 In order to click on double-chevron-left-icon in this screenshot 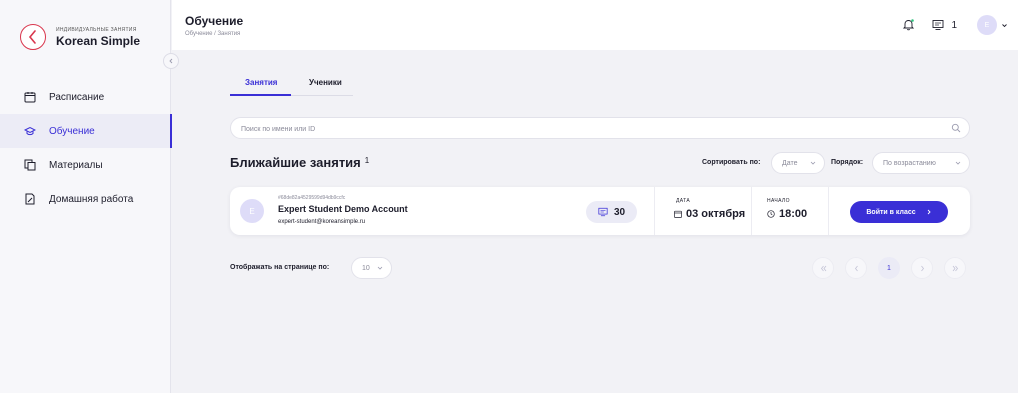, I will do `click(823, 268)`.